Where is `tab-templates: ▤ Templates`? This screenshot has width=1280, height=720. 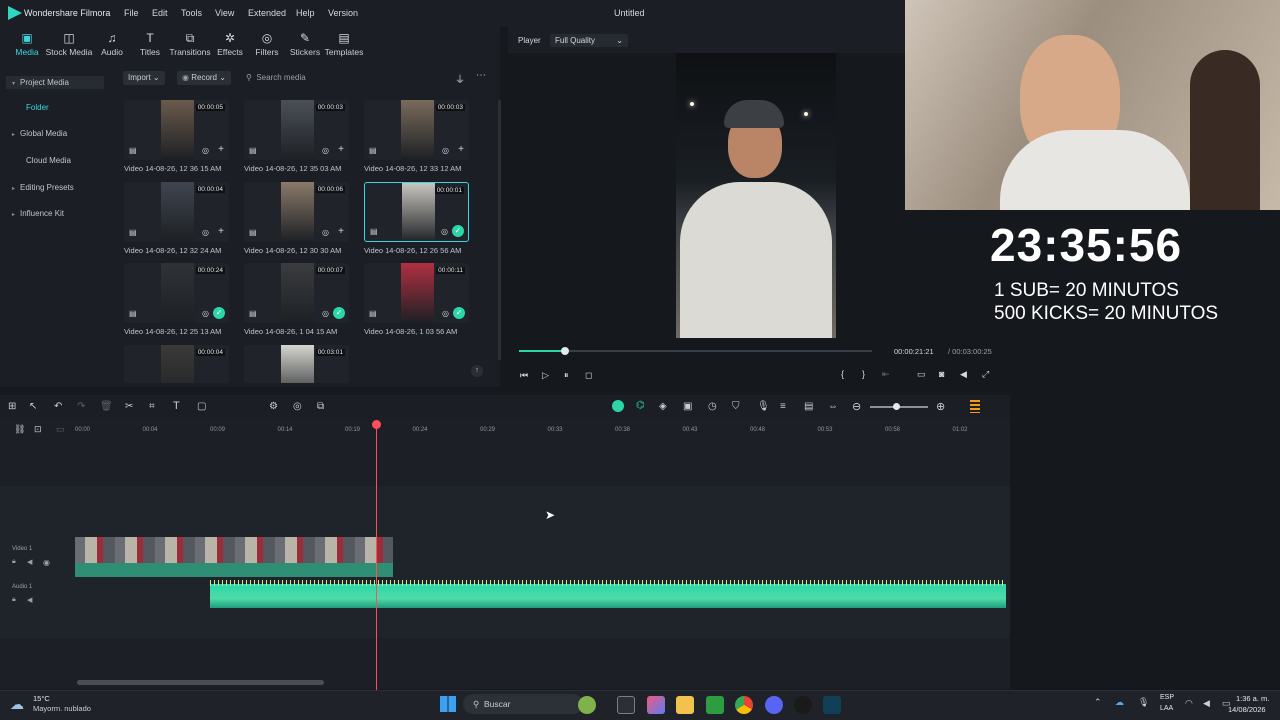 tab-templates: ▤ Templates is located at coordinates (344, 43).